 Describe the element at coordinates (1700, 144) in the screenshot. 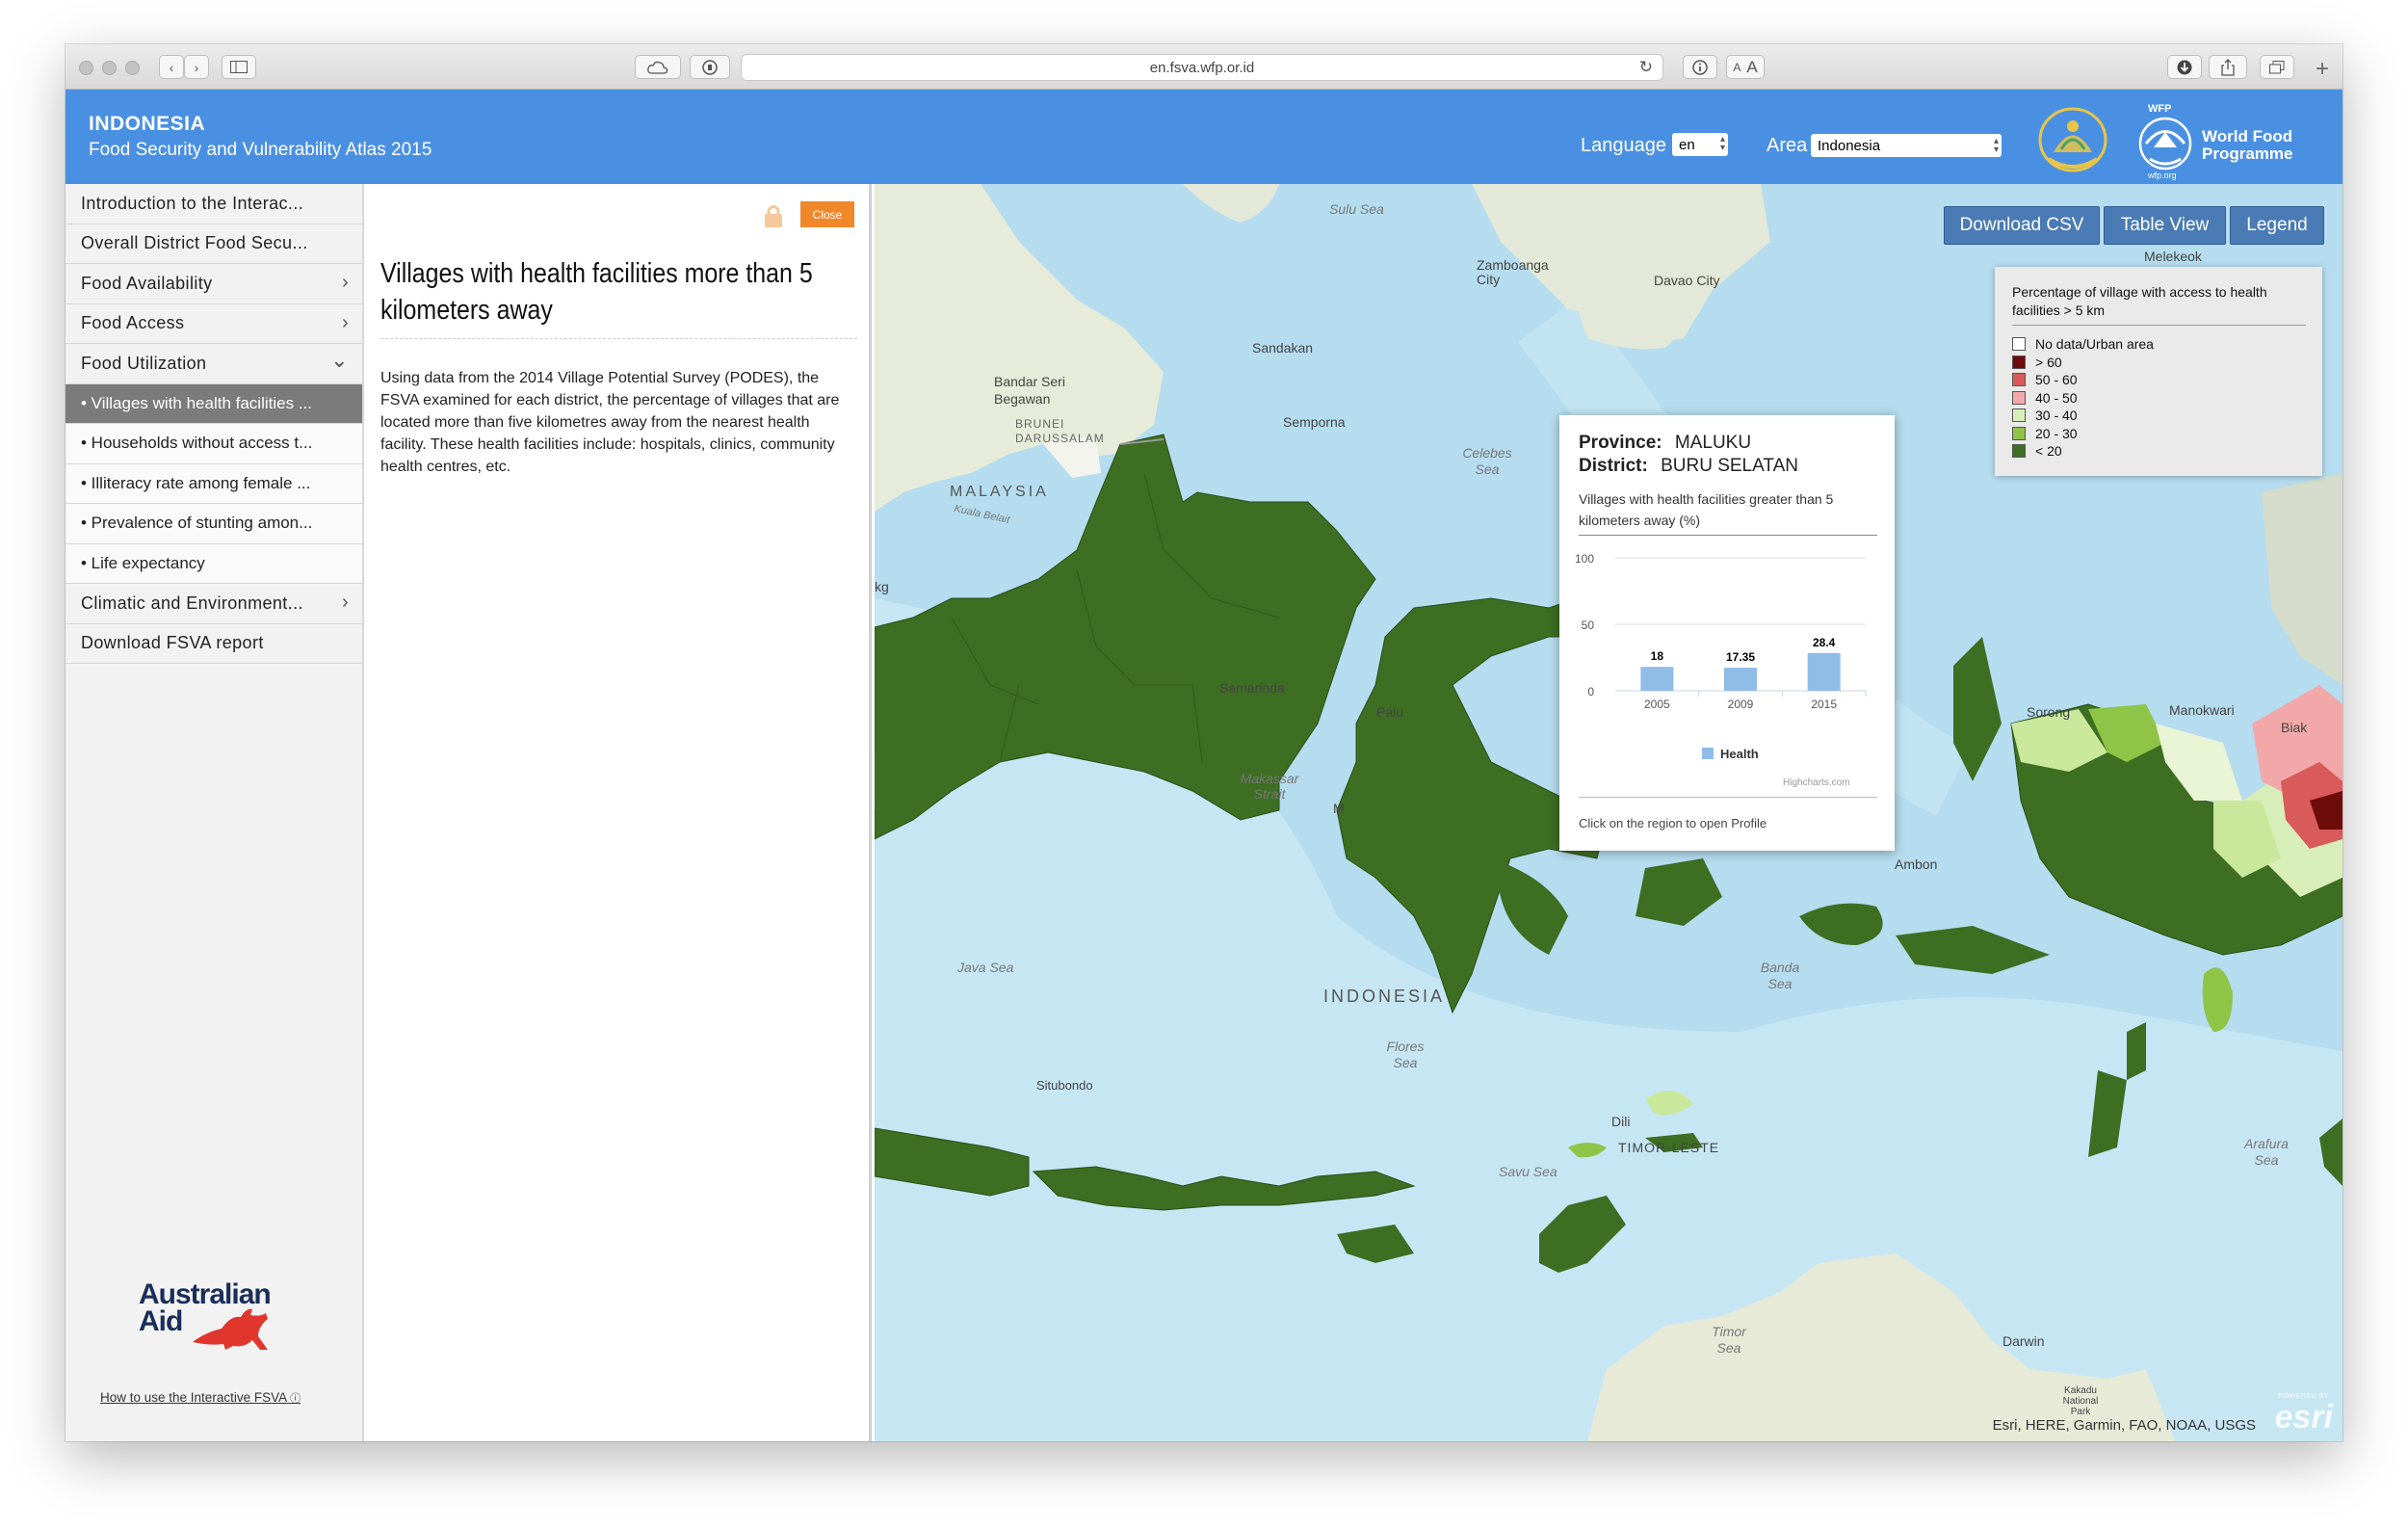

I see `language-select: en ▴ ▾` at that location.